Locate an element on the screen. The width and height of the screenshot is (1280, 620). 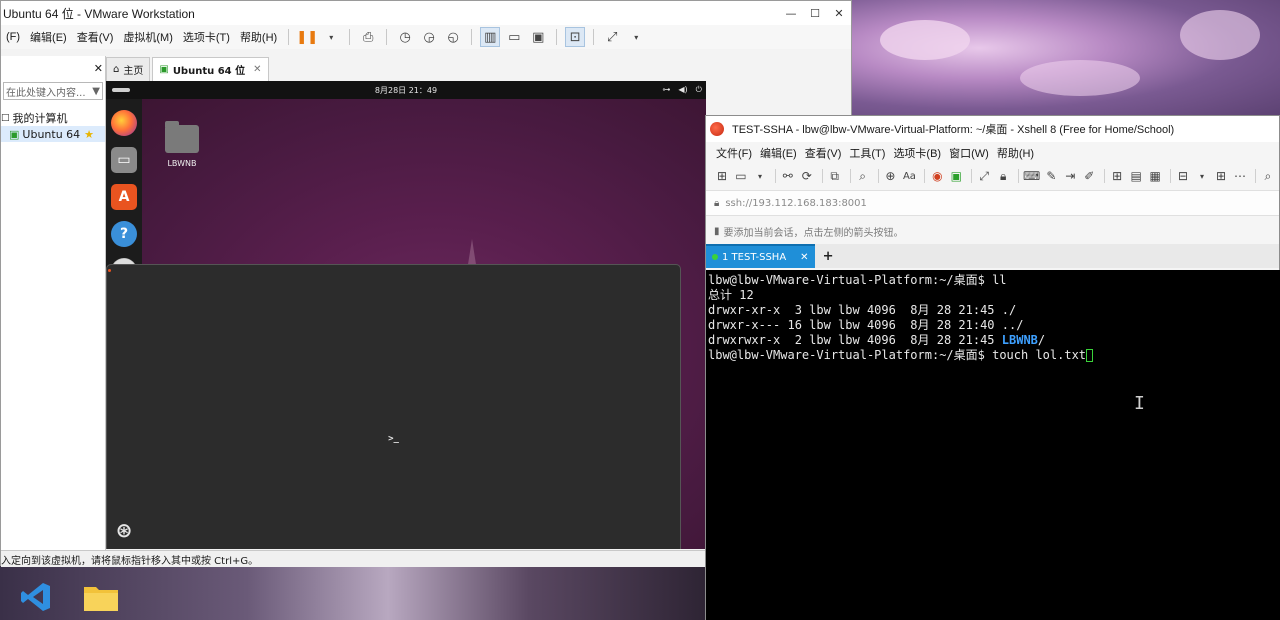
menu-tabs: 选项卡(T) is located at coordinates (206, 37).